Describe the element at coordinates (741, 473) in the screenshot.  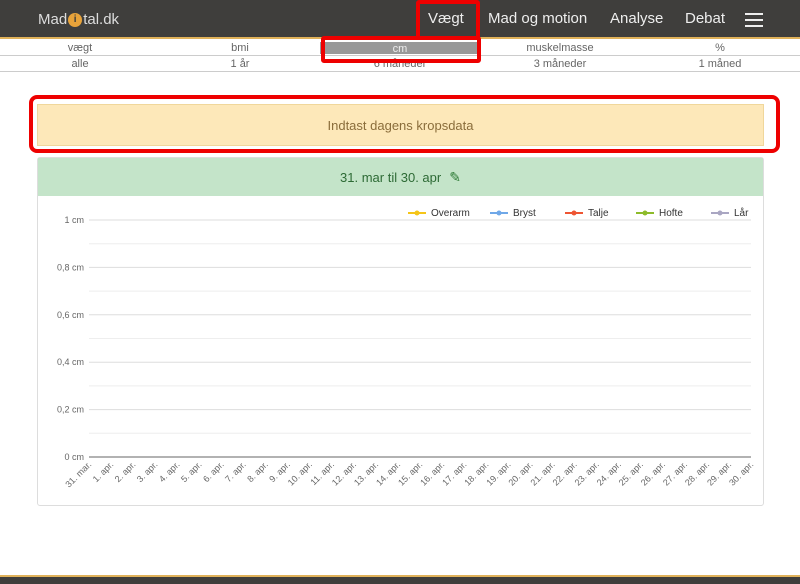
I see `x-tick-label: 30. apr.` at that location.